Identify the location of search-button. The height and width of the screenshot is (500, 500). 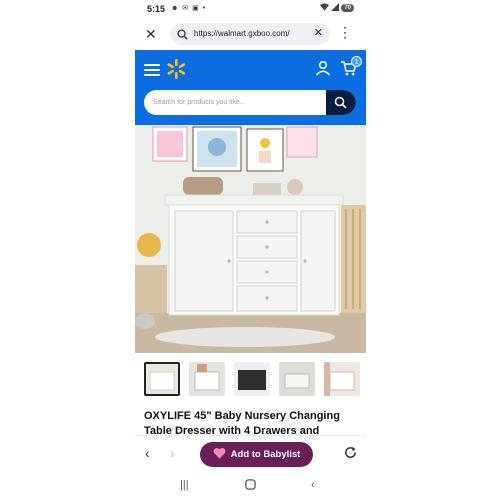
(341, 102).